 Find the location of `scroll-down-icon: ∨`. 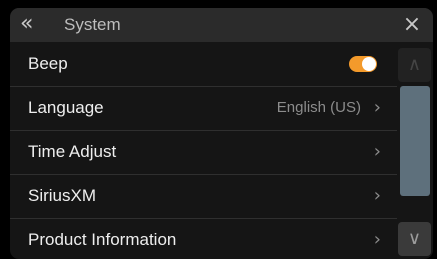

scroll-down-icon: ∨ is located at coordinates (414, 239).